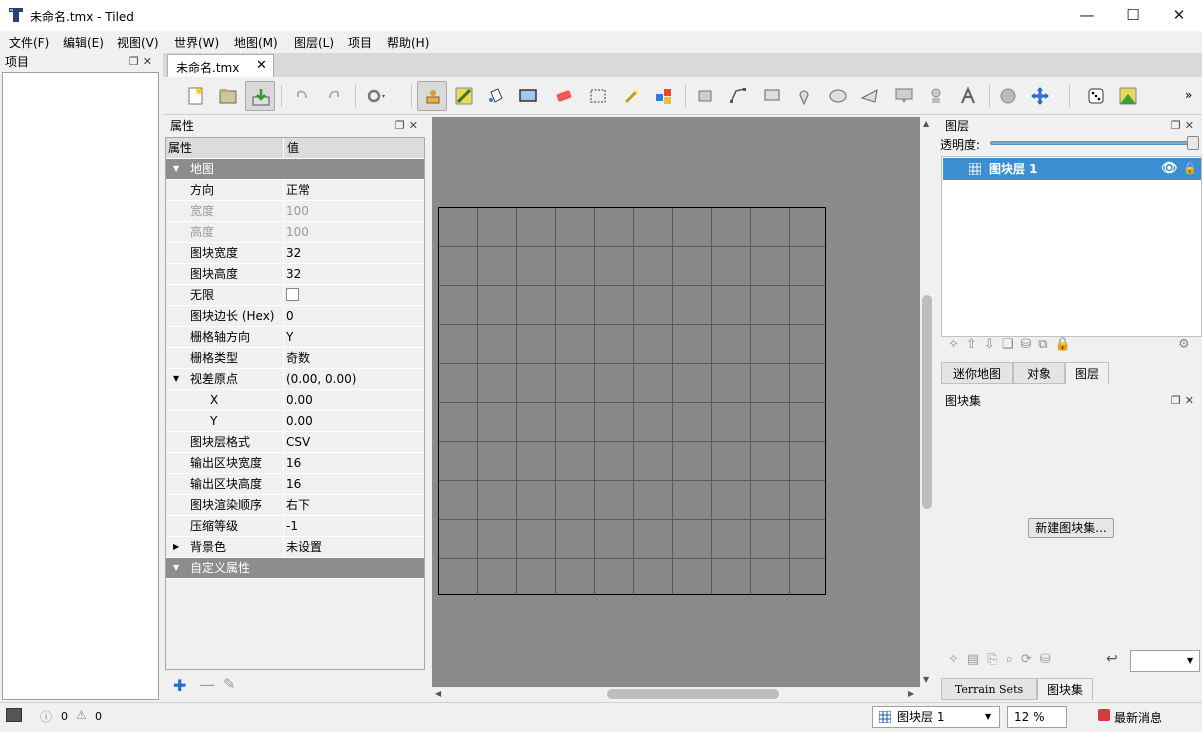 The image size is (1202, 732). I want to click on close-tab-icon: ✕, so click(261, 65).